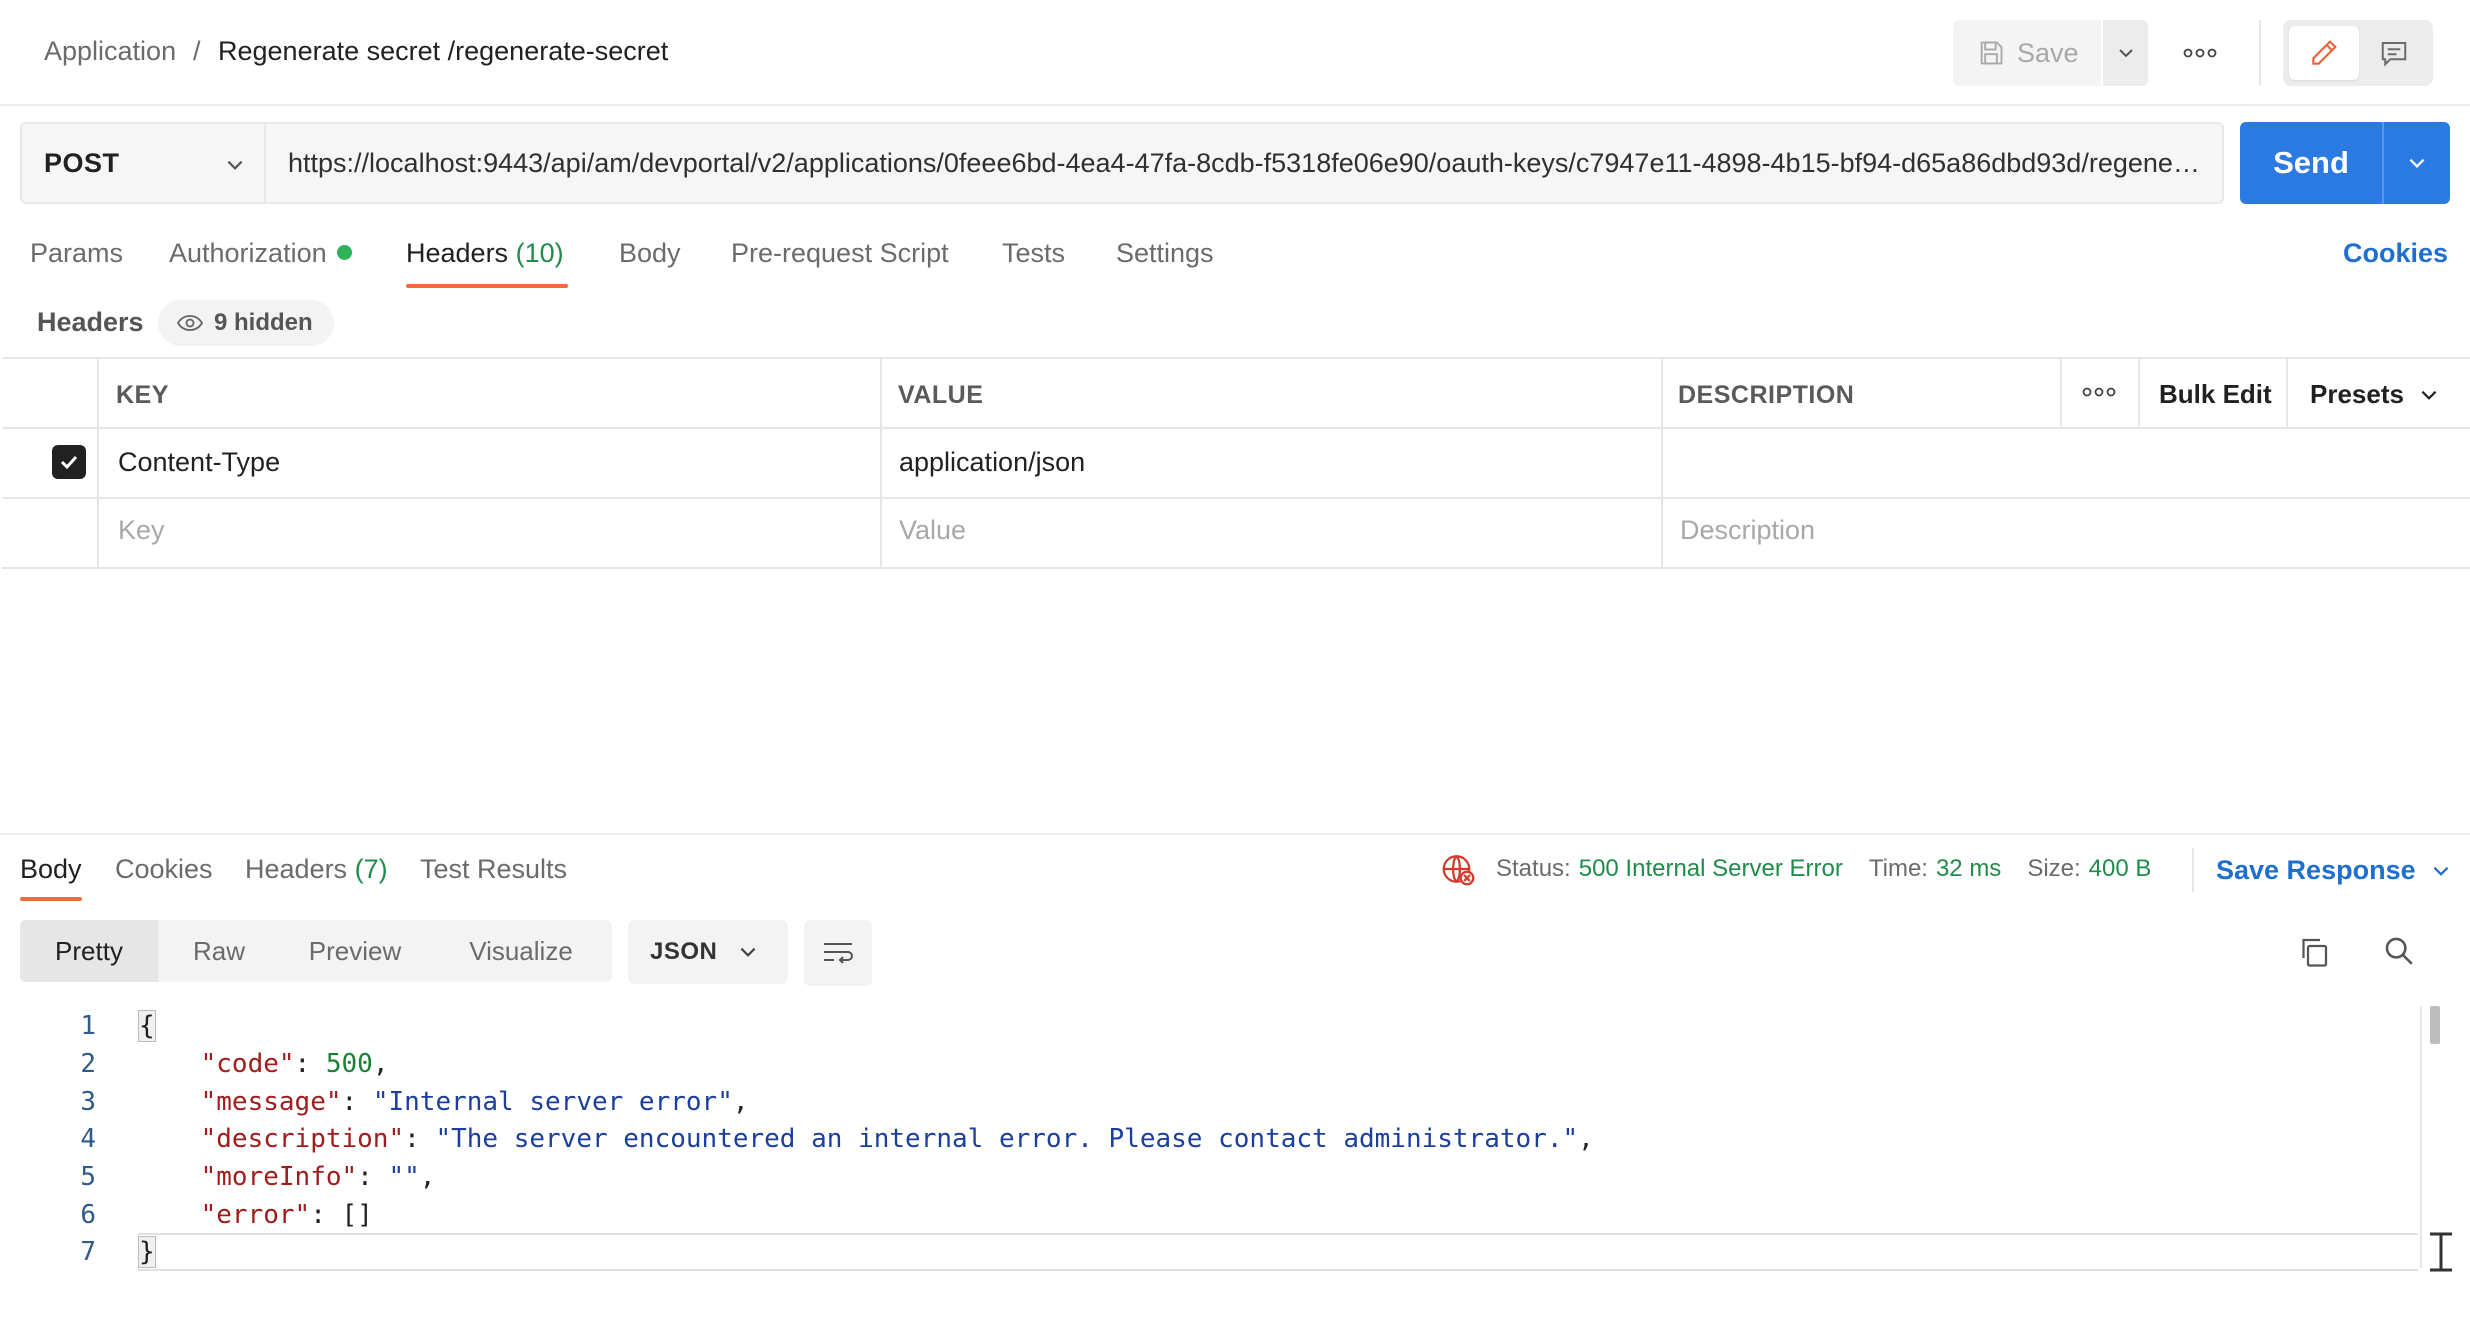 This screenshot has height=1322, width=2470. What do you see at coordinates (992, 462) in the screenshot?
I see `header-value-cell: application/json` at bounding box center [992, 462].